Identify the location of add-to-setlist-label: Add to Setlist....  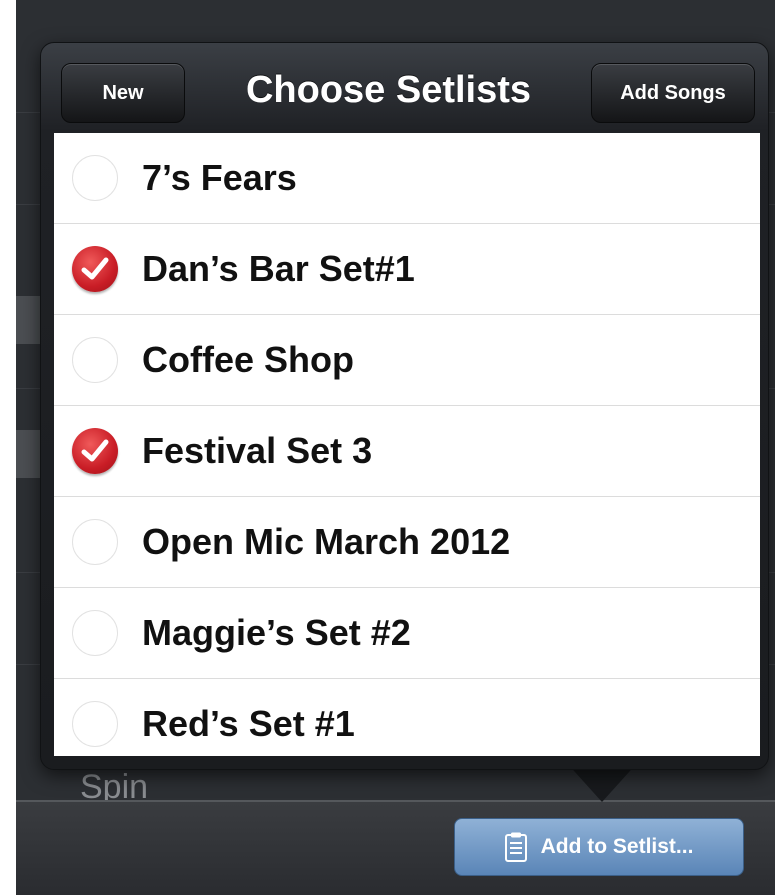
(617, 846).